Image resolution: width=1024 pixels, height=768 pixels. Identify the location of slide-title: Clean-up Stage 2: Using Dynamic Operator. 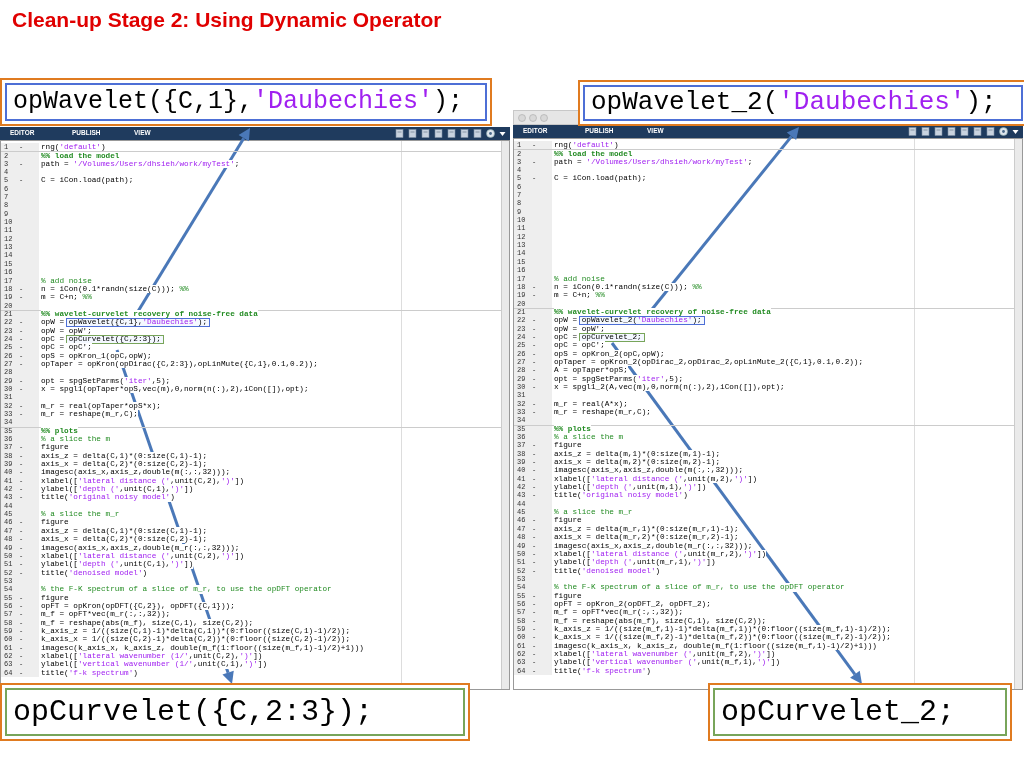
(227, 19).